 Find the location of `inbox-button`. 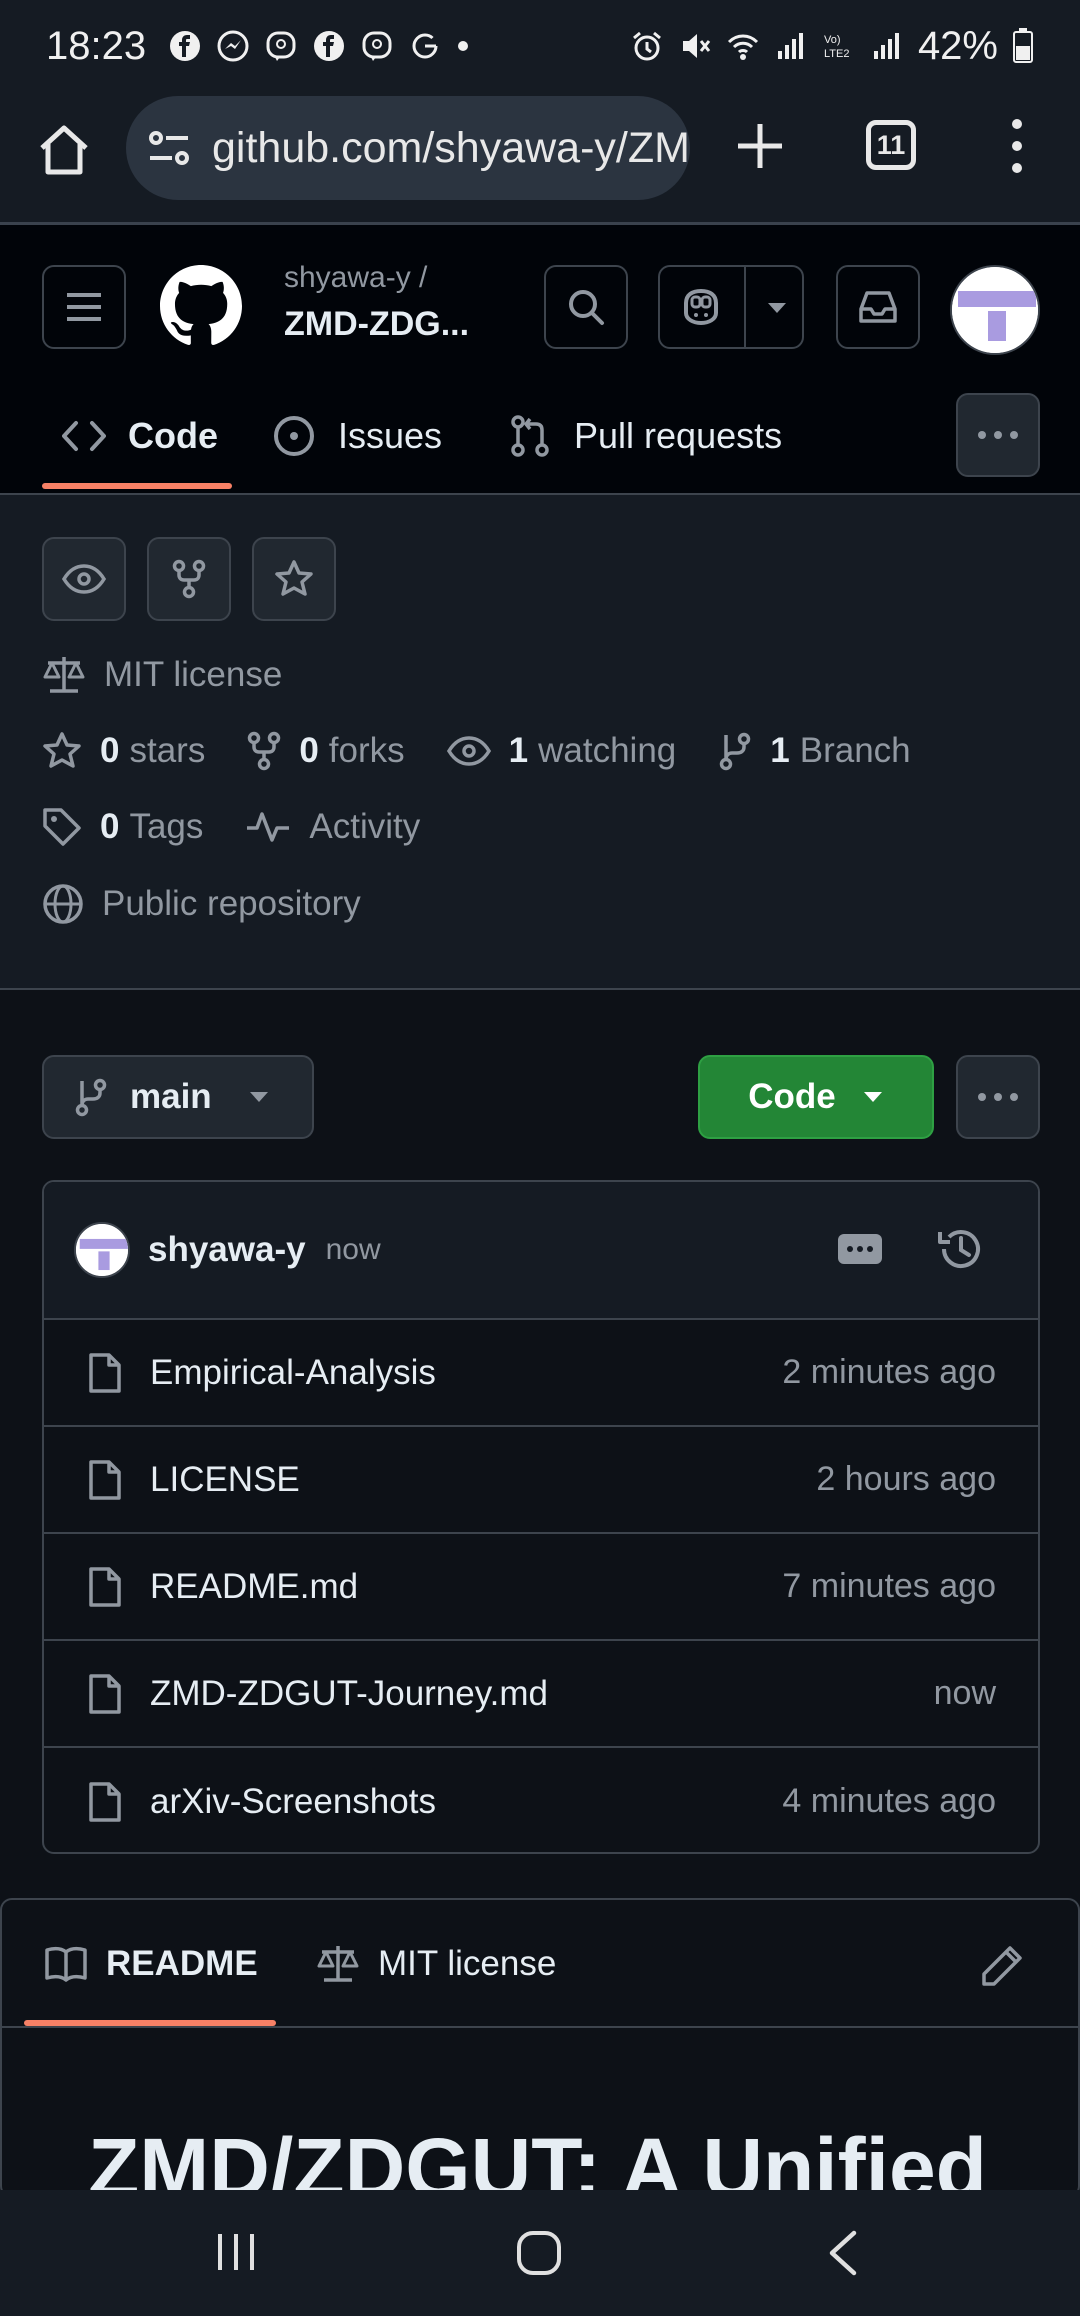

inbox-button is located at coordinates (878, 307).